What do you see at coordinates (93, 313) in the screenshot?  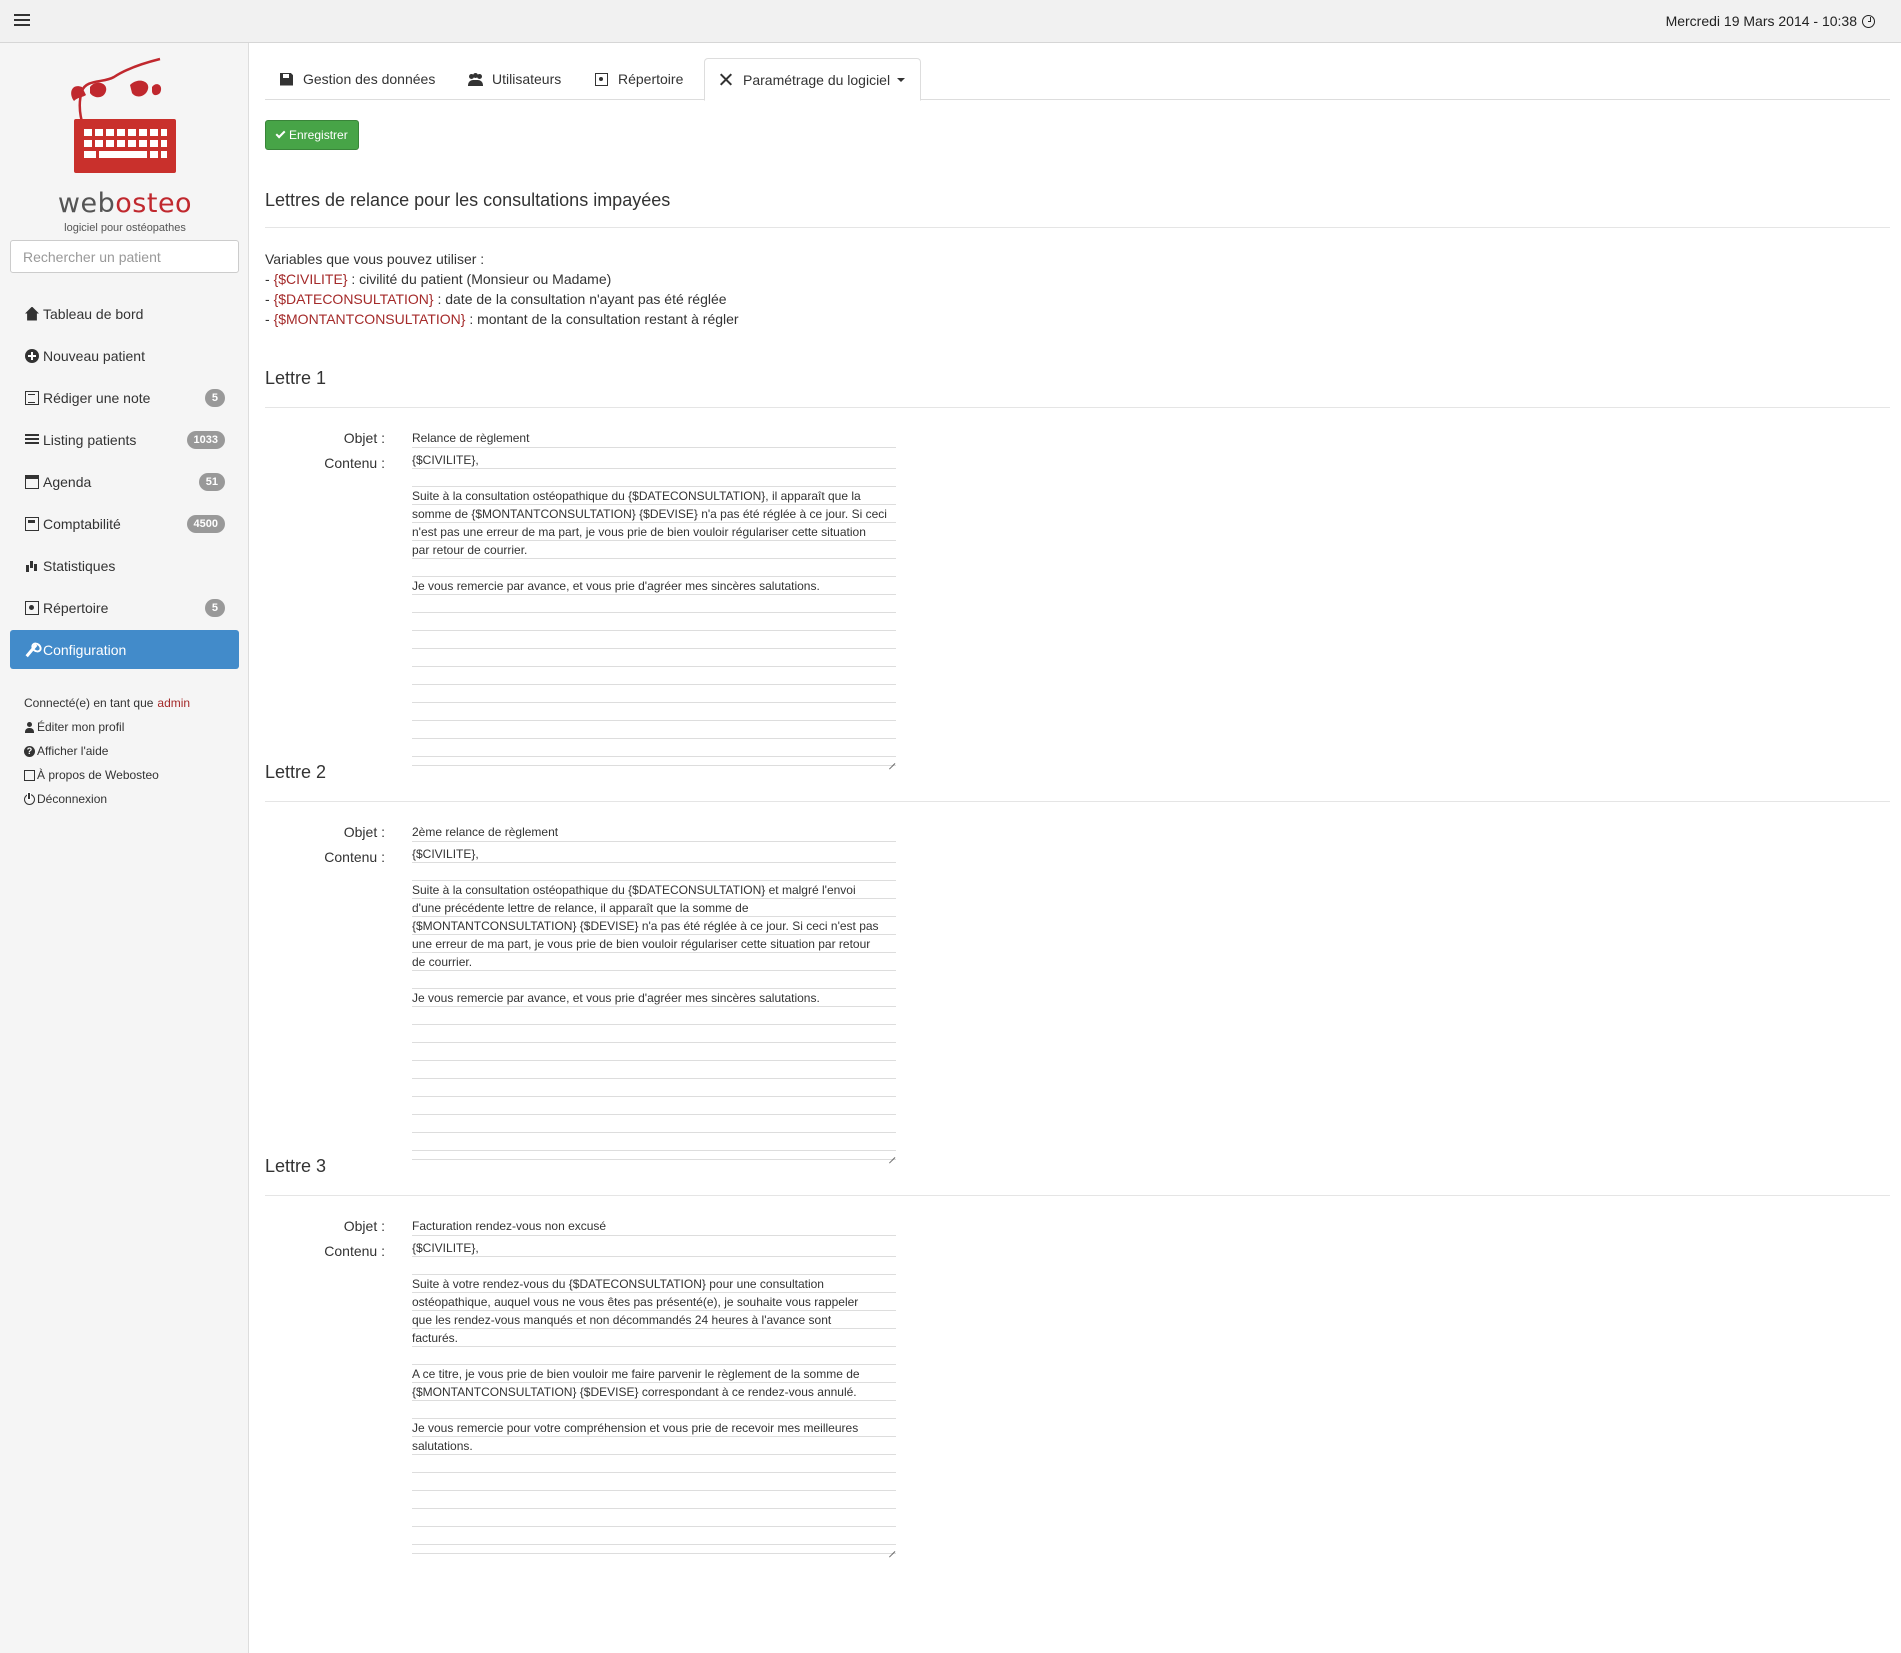 I see `sidebar-item-label: Tableau de bord` at bounding box center [93, 313].